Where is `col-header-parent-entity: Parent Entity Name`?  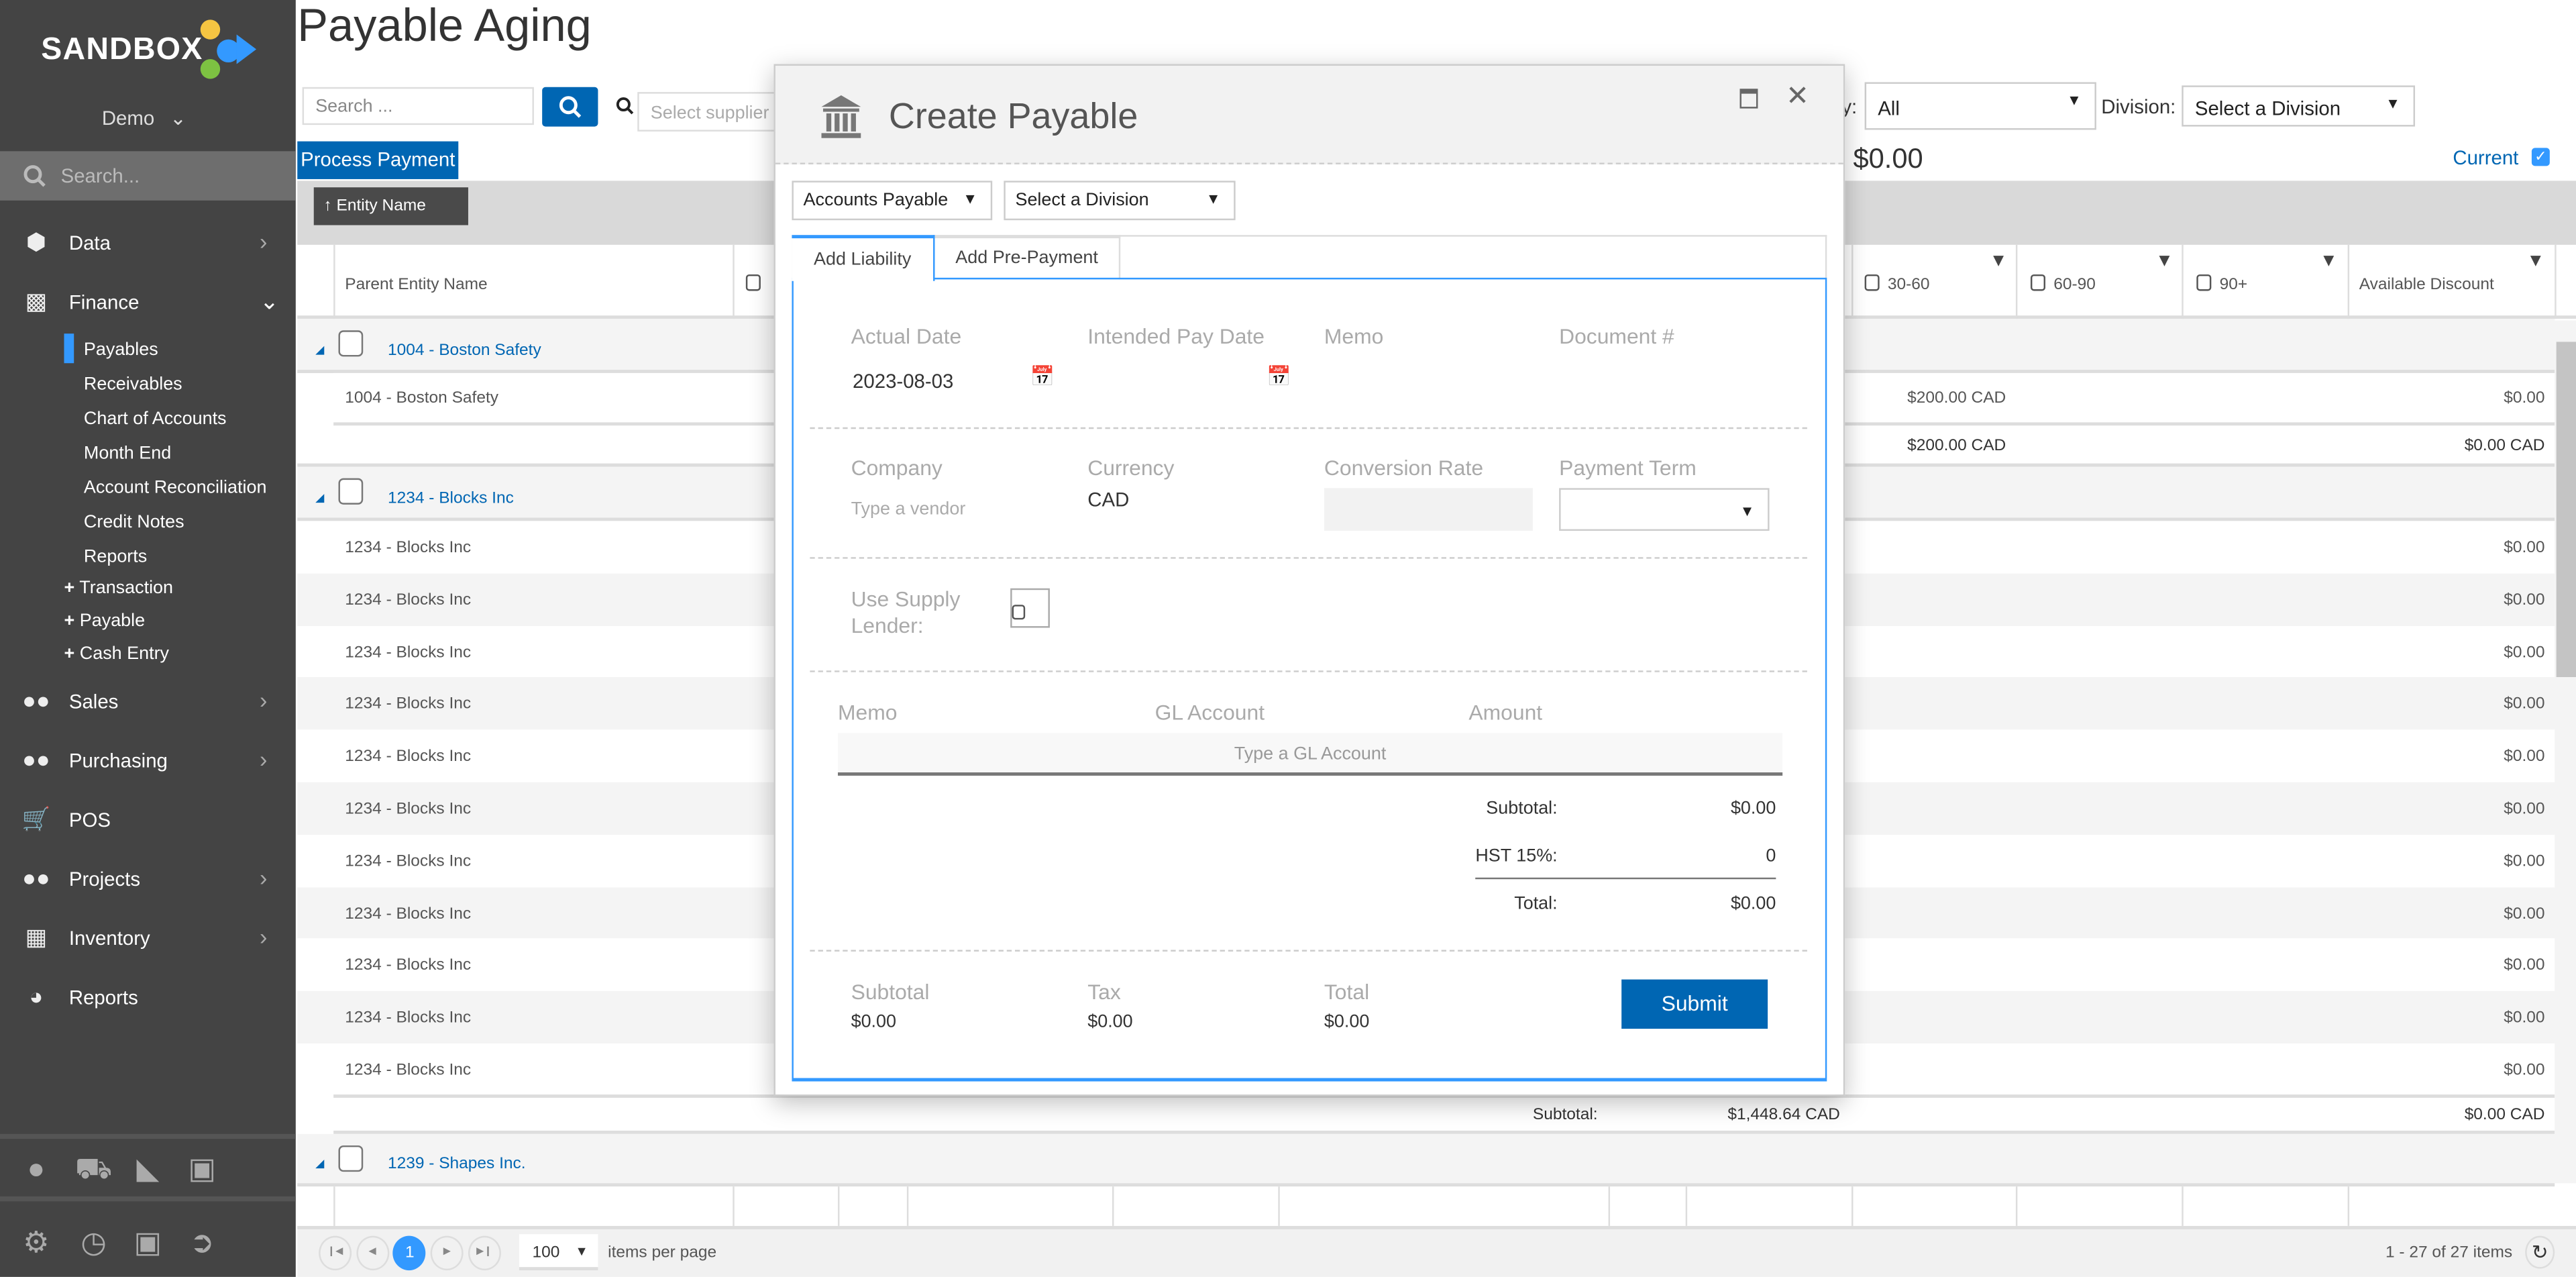 col-header-parent-entity: Parent Entity Name is located at coordinates (416, 285).